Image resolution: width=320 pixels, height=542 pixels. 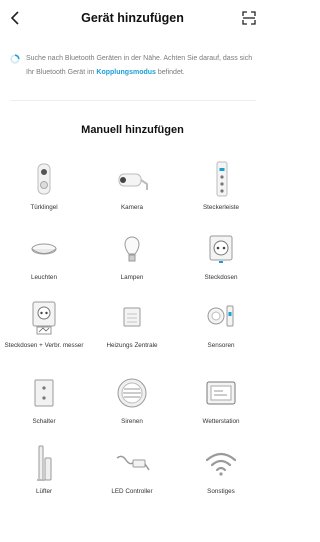 I want to click on device-label: Wetterstation, so click(x=221, y=421).